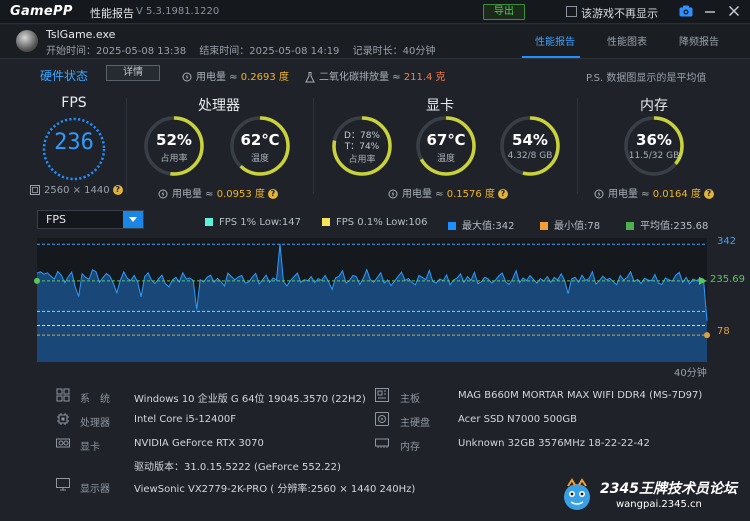 The width and height of the screenshot is (750, 521). What do you see at coordinates (410, 399) in the screenshot?
I see `board-label: 主板` at bounding box center [410, 399].